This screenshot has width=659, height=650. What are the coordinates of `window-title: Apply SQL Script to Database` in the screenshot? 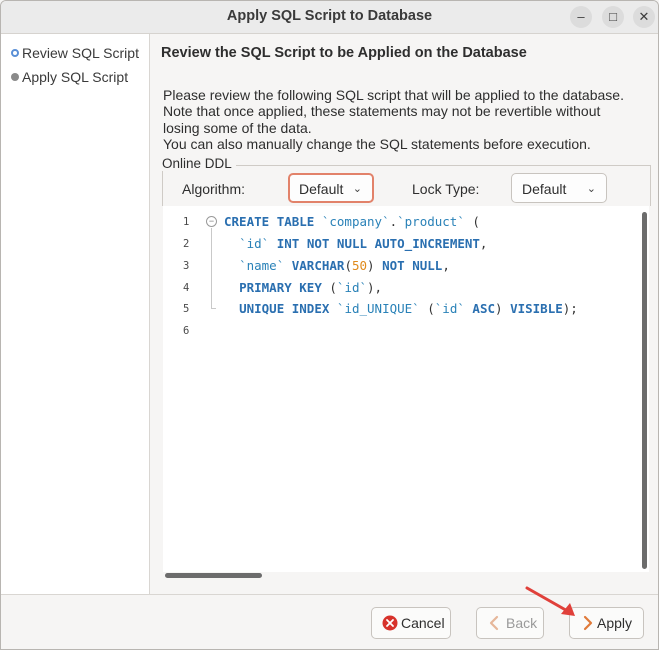 It's located at (329, 16).